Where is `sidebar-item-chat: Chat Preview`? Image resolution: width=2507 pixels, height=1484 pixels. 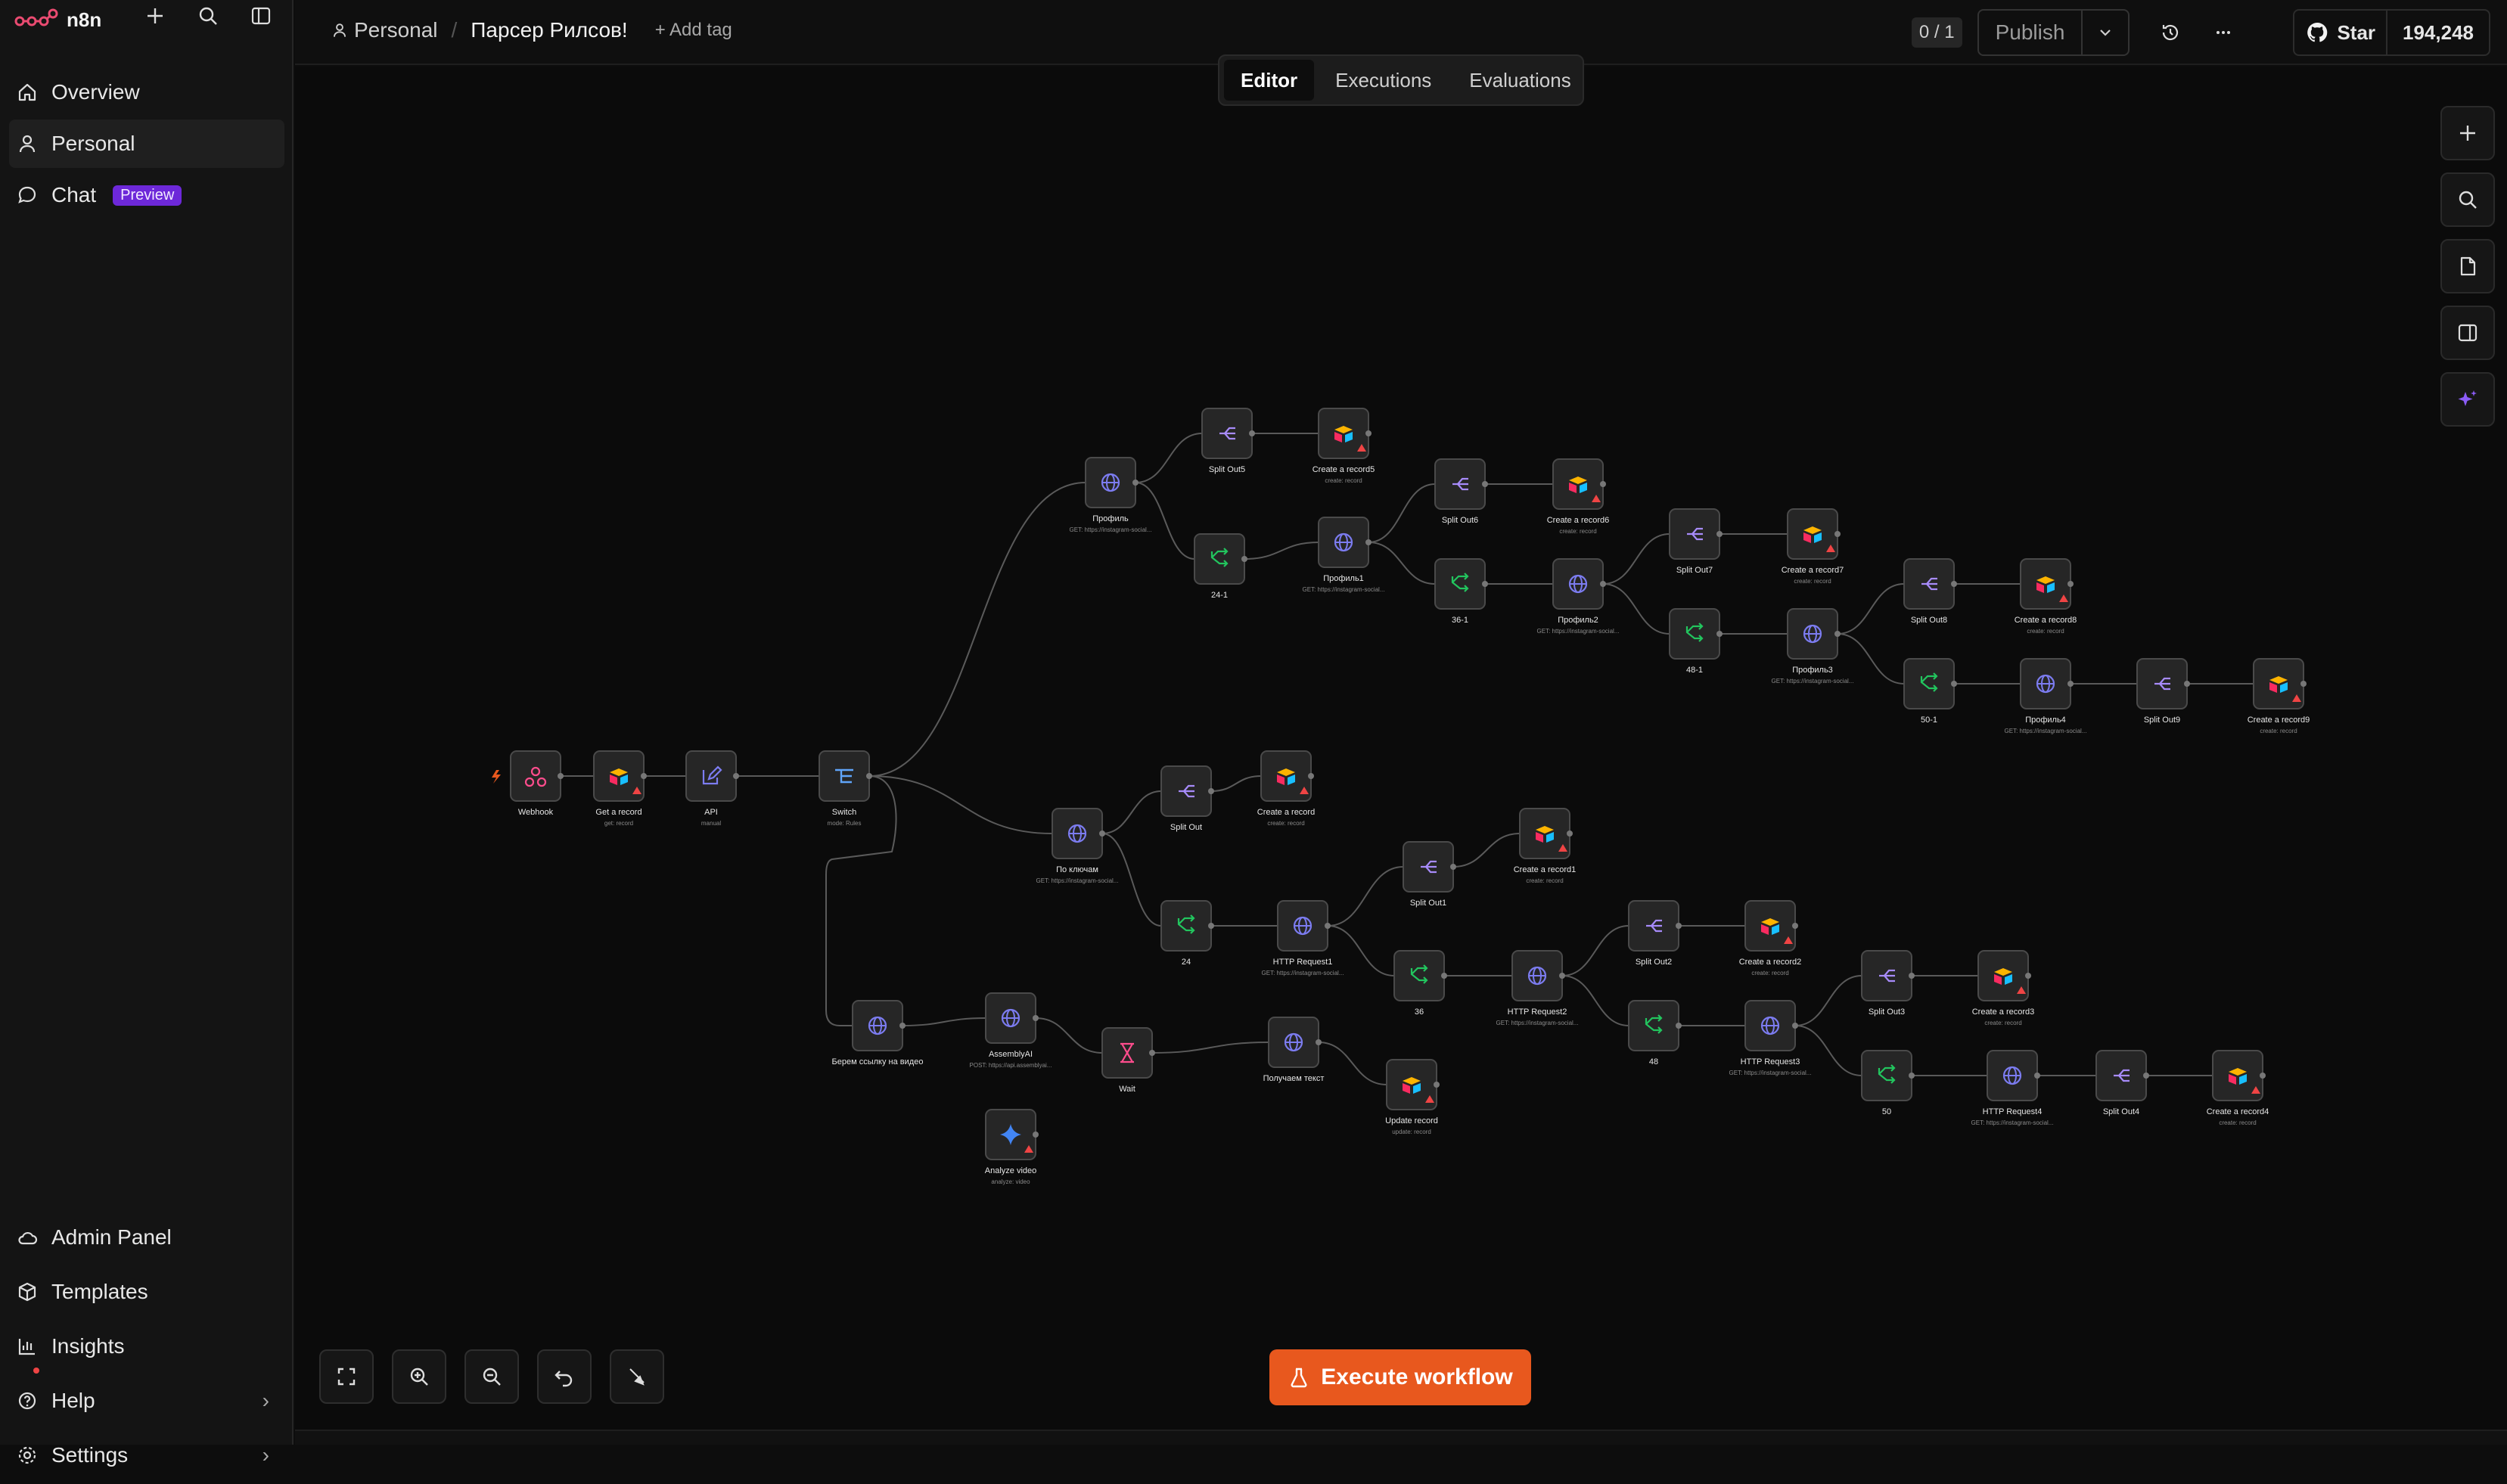
sidebar-item-chat: Chat Preview is located at coordinates (146, 195).